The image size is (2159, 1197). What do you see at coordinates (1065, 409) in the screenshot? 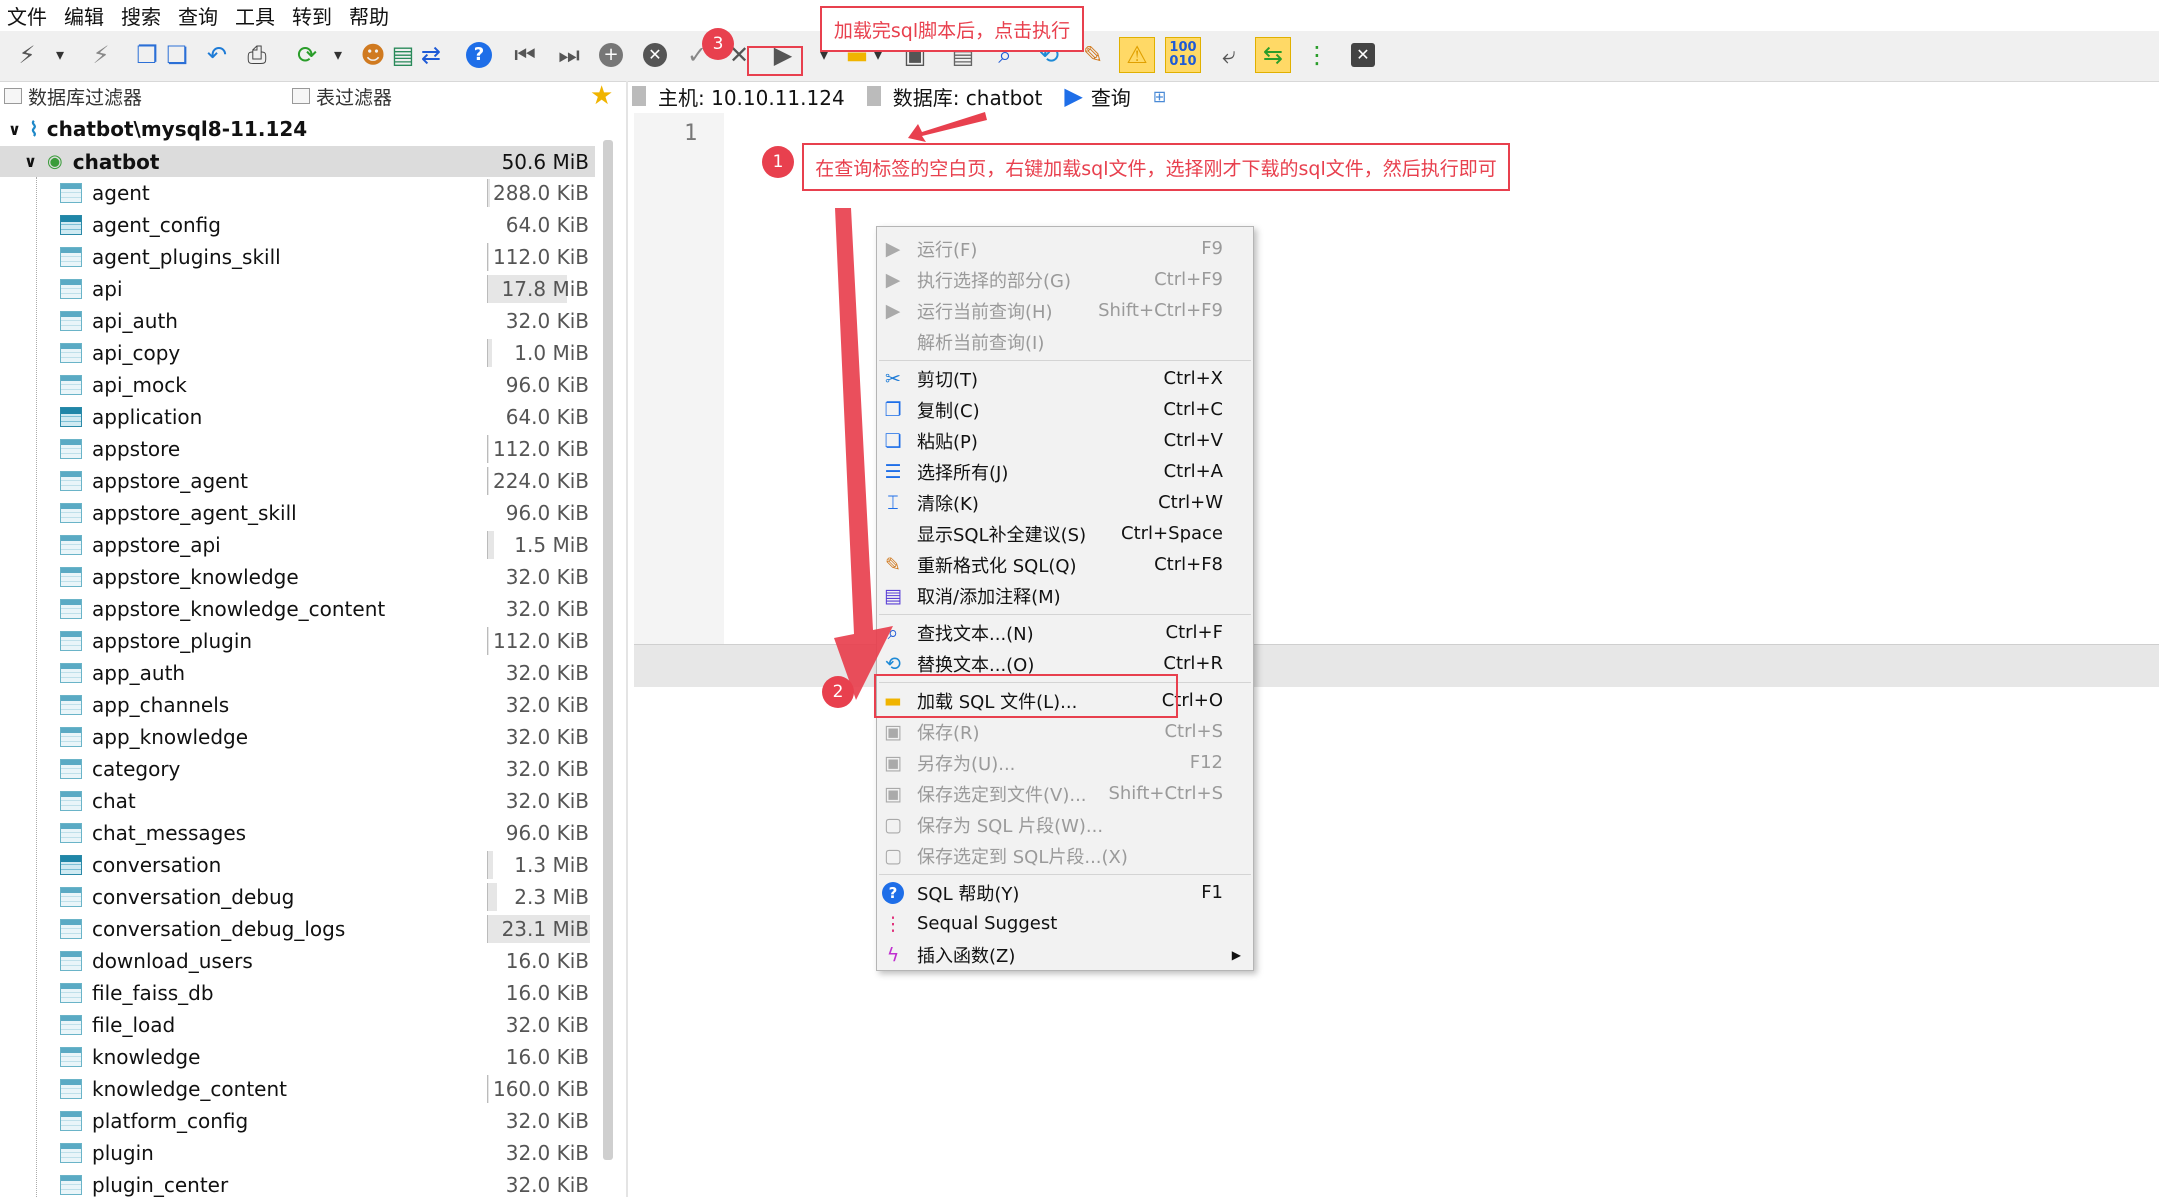
I see `context-menu-item: ❐ 复制(C) Ctrl+C` at bounding box center [1065, 409].